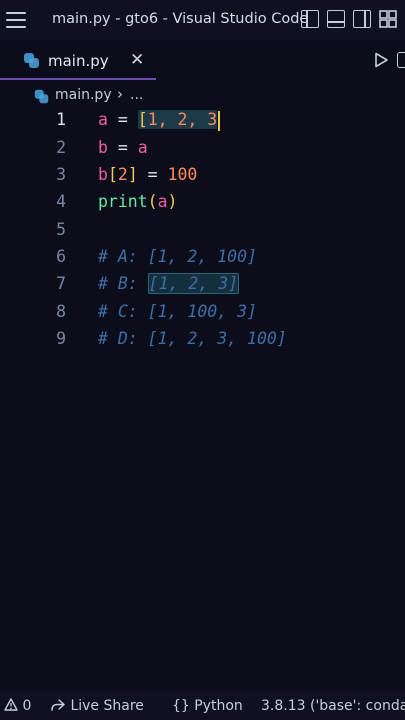 The height and width of the screenshot is (720, 405). I want to click on selection-highlight: [1, 2, 3], so click(193, 283).